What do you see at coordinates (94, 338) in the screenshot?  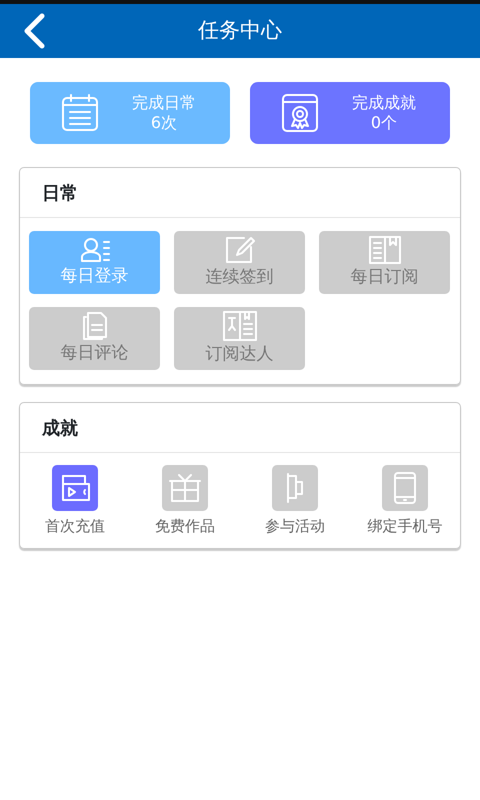 I see `task-tile: 每日评论` at bounding box center [94, 338].